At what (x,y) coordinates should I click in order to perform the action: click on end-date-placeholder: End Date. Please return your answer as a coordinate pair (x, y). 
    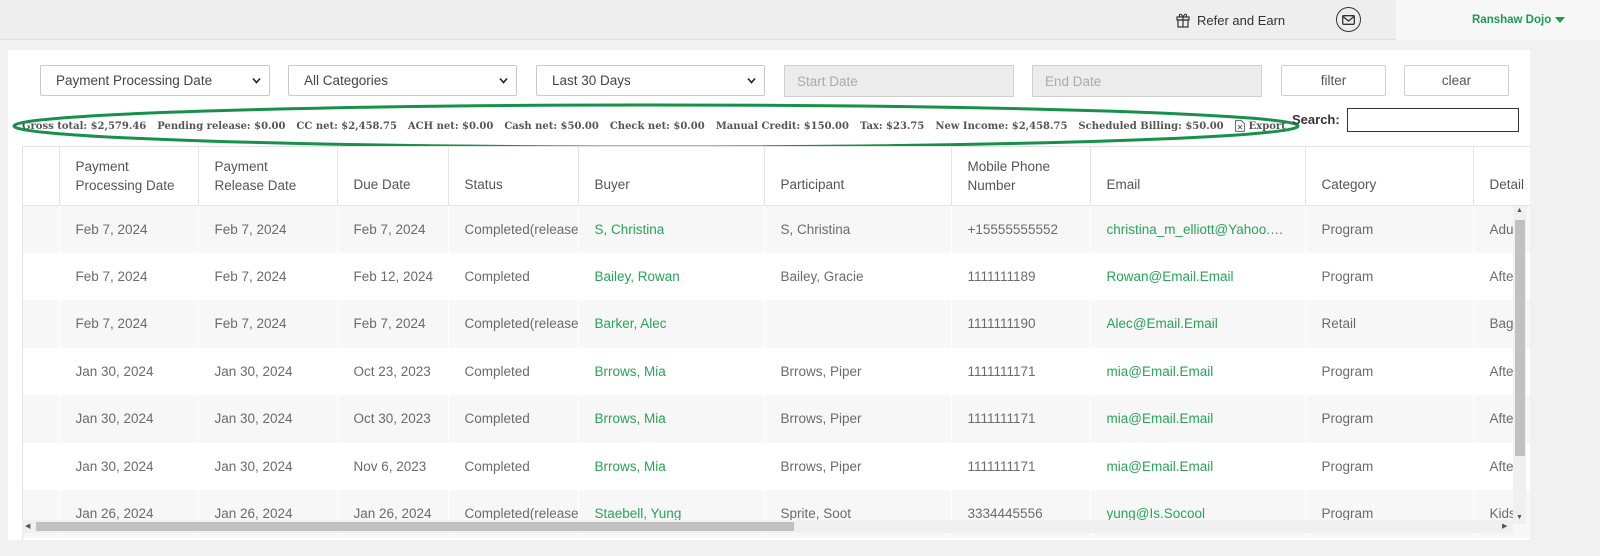
    Looking at the image, I should click on (1073, 81).